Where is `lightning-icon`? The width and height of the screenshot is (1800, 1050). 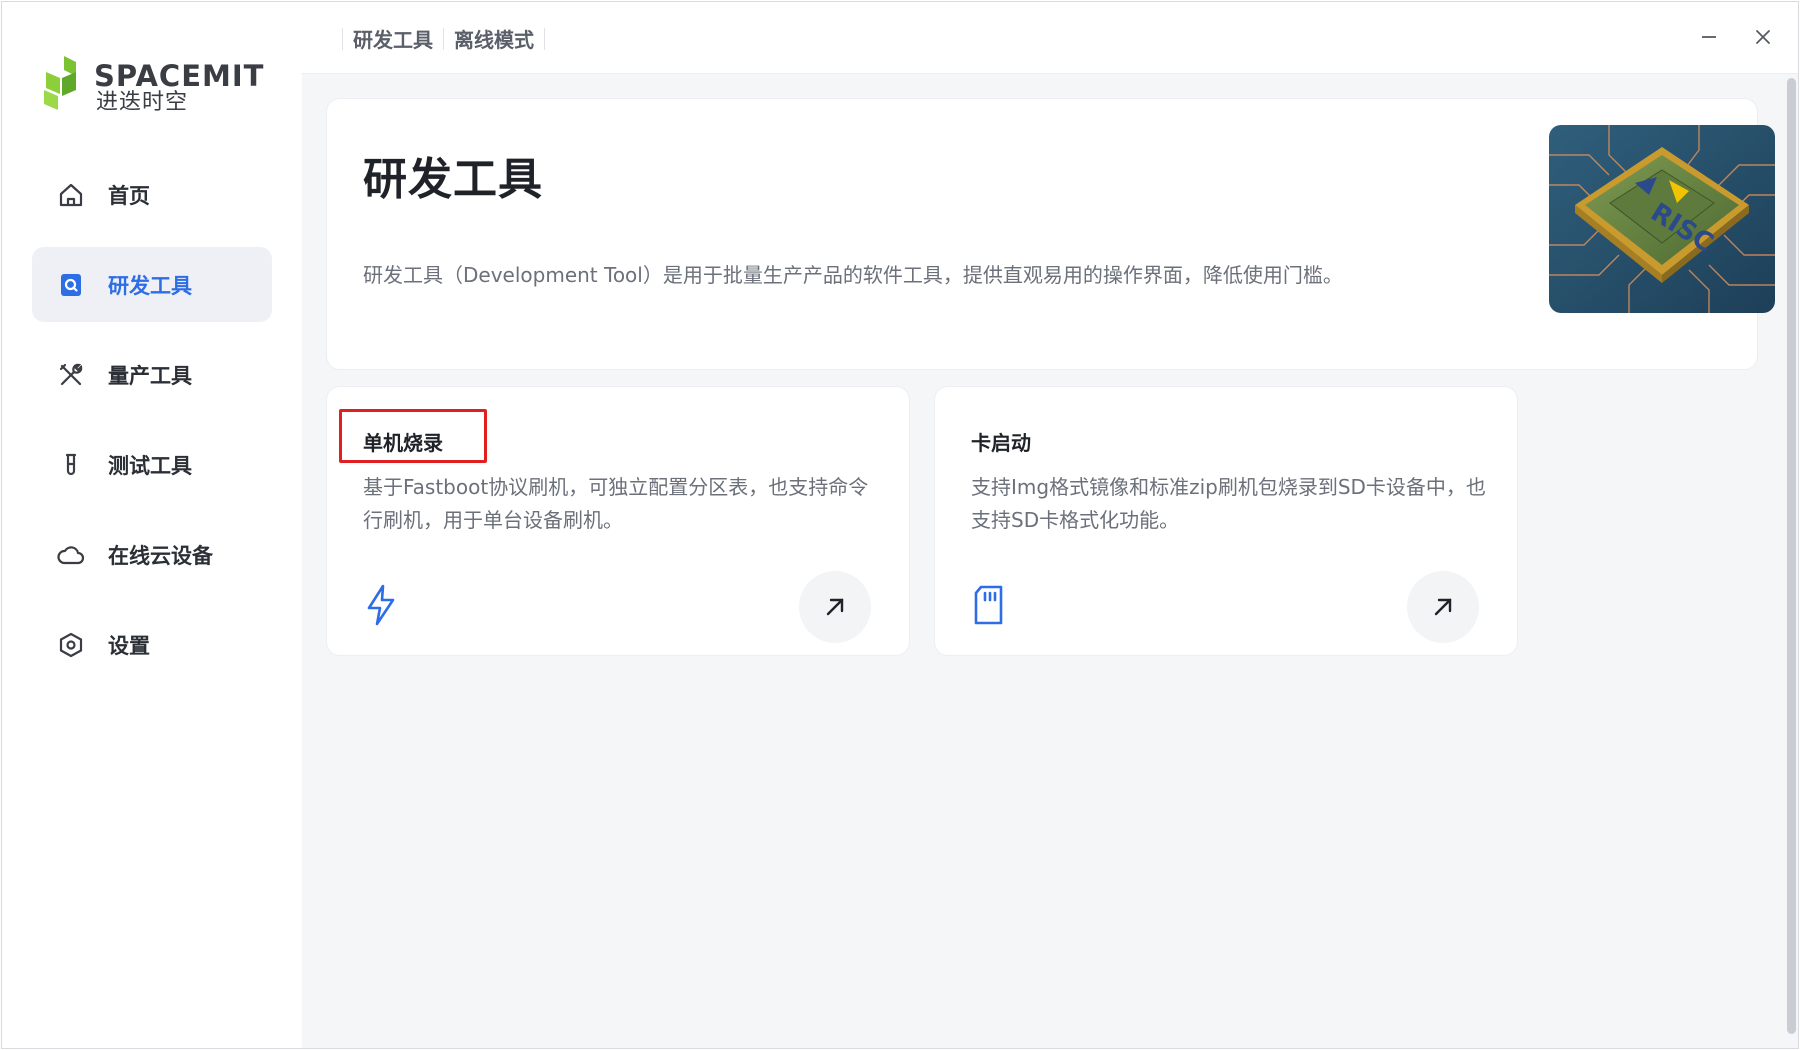
lightning-icon is located at coordinates (381, 605).